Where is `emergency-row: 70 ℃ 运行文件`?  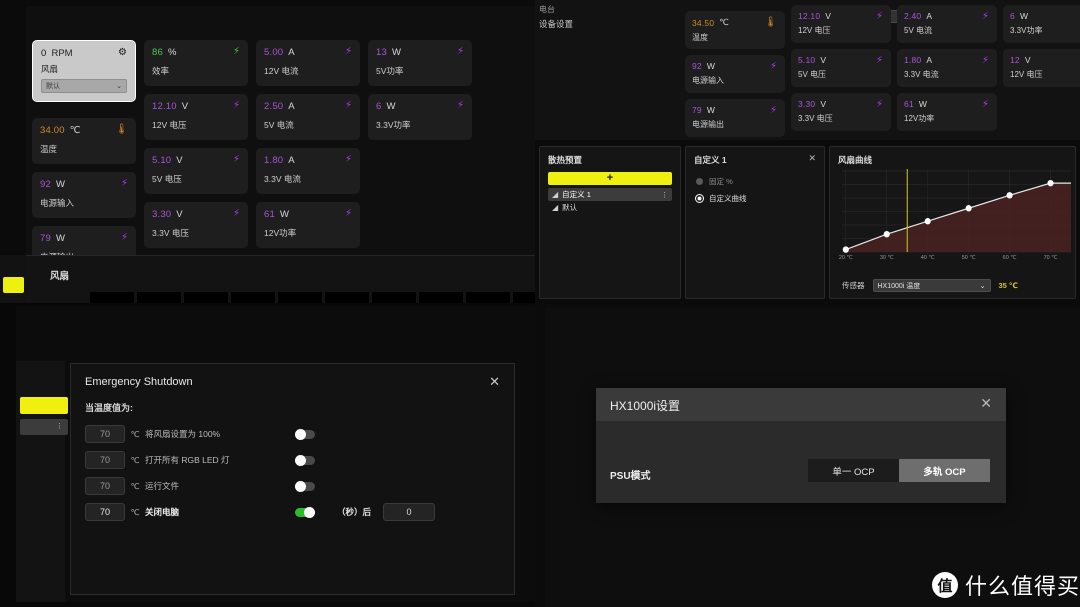 emergency-row: 70 ℃ 运行文件 is located at coordinates (292, 486).